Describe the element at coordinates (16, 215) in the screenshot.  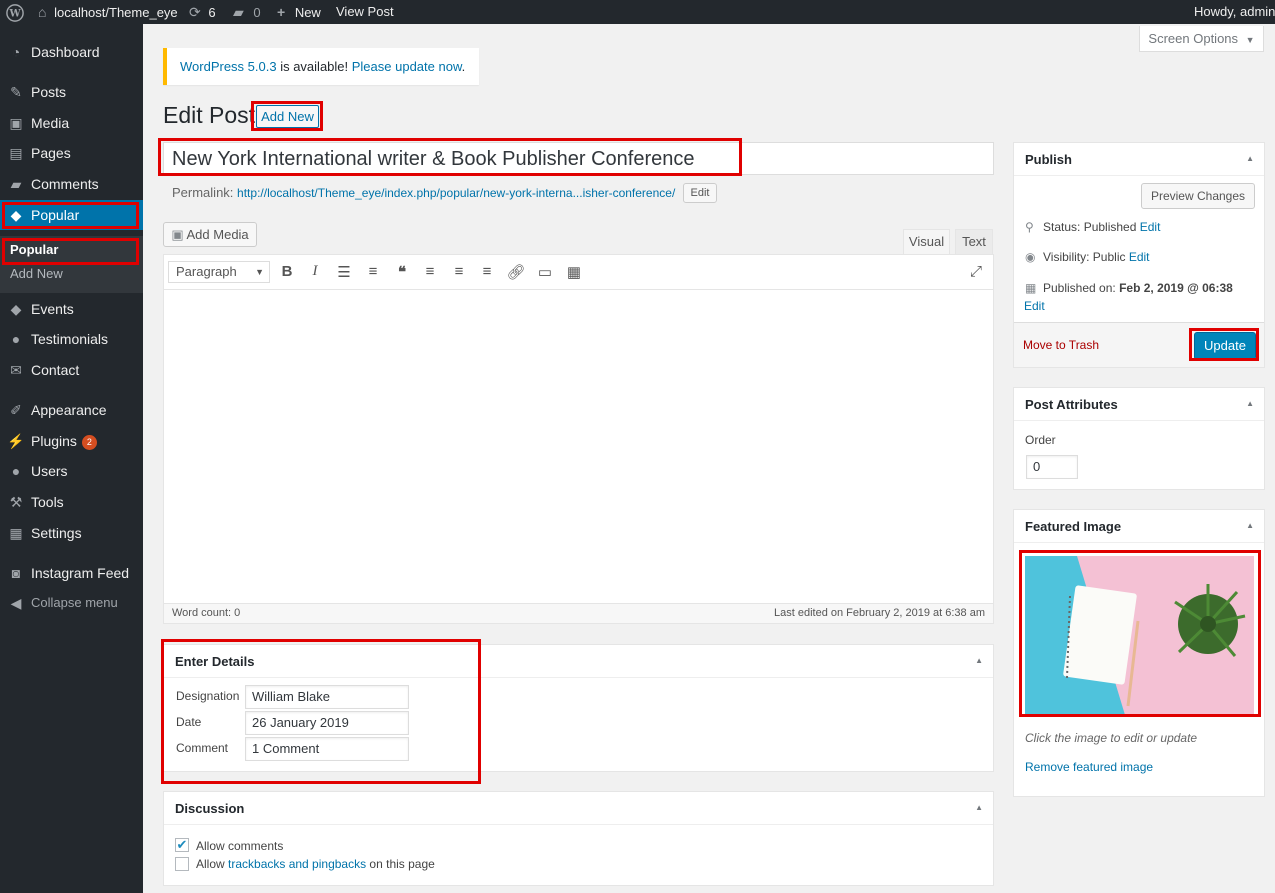
I see `tag-icon: ◆` at that location.